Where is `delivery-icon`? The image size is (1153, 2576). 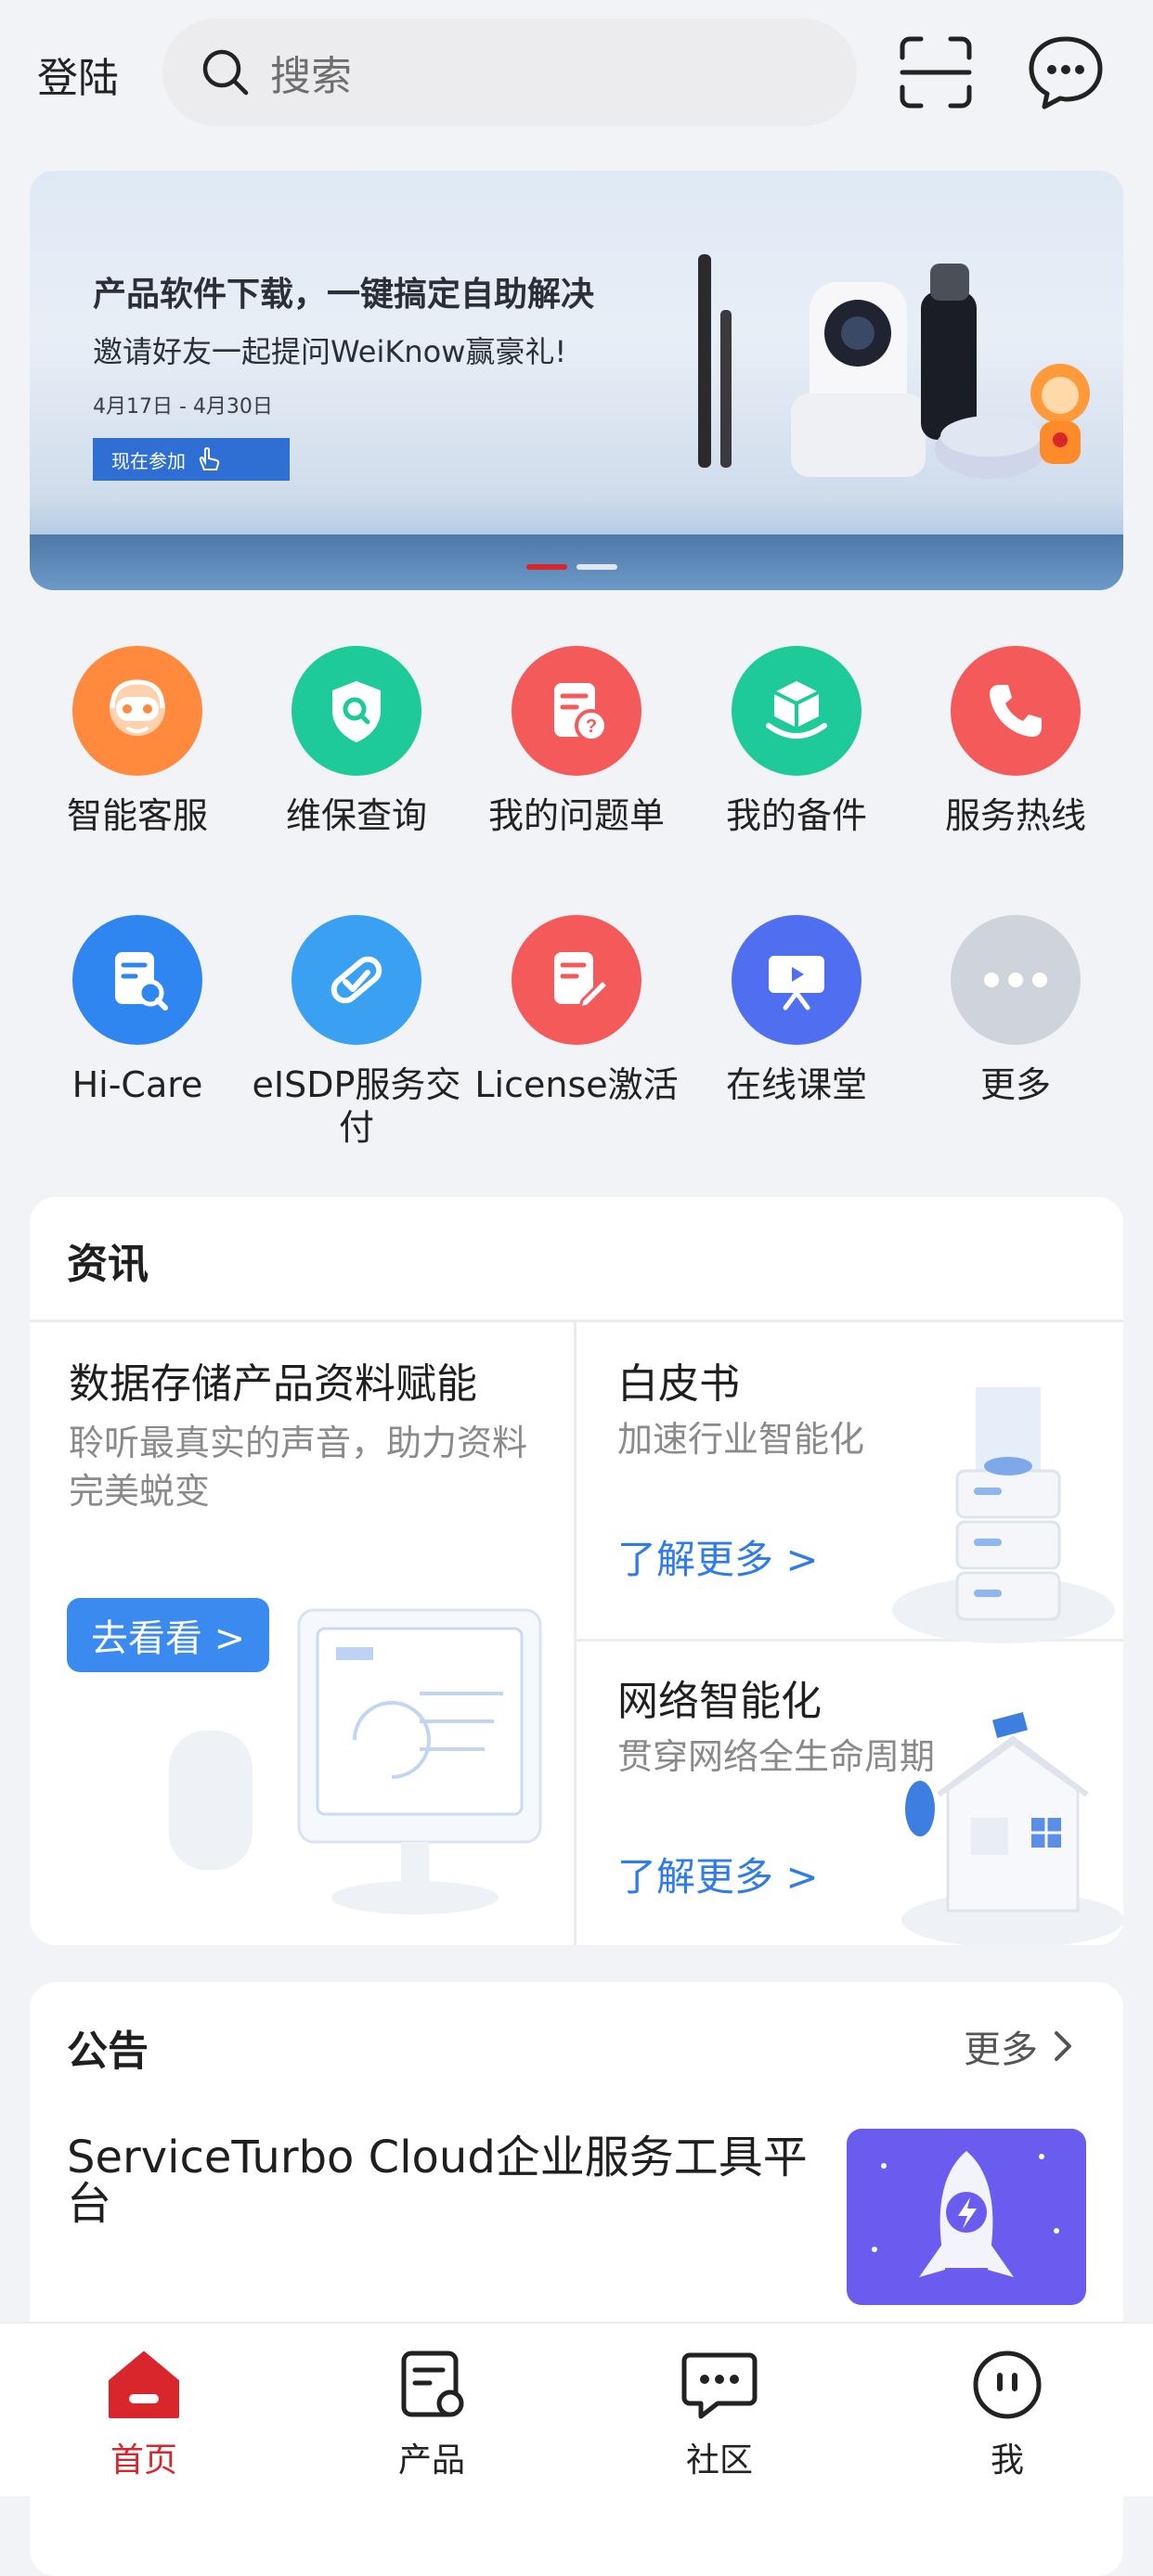
delivery-icon is located at coordinates (356, 980).